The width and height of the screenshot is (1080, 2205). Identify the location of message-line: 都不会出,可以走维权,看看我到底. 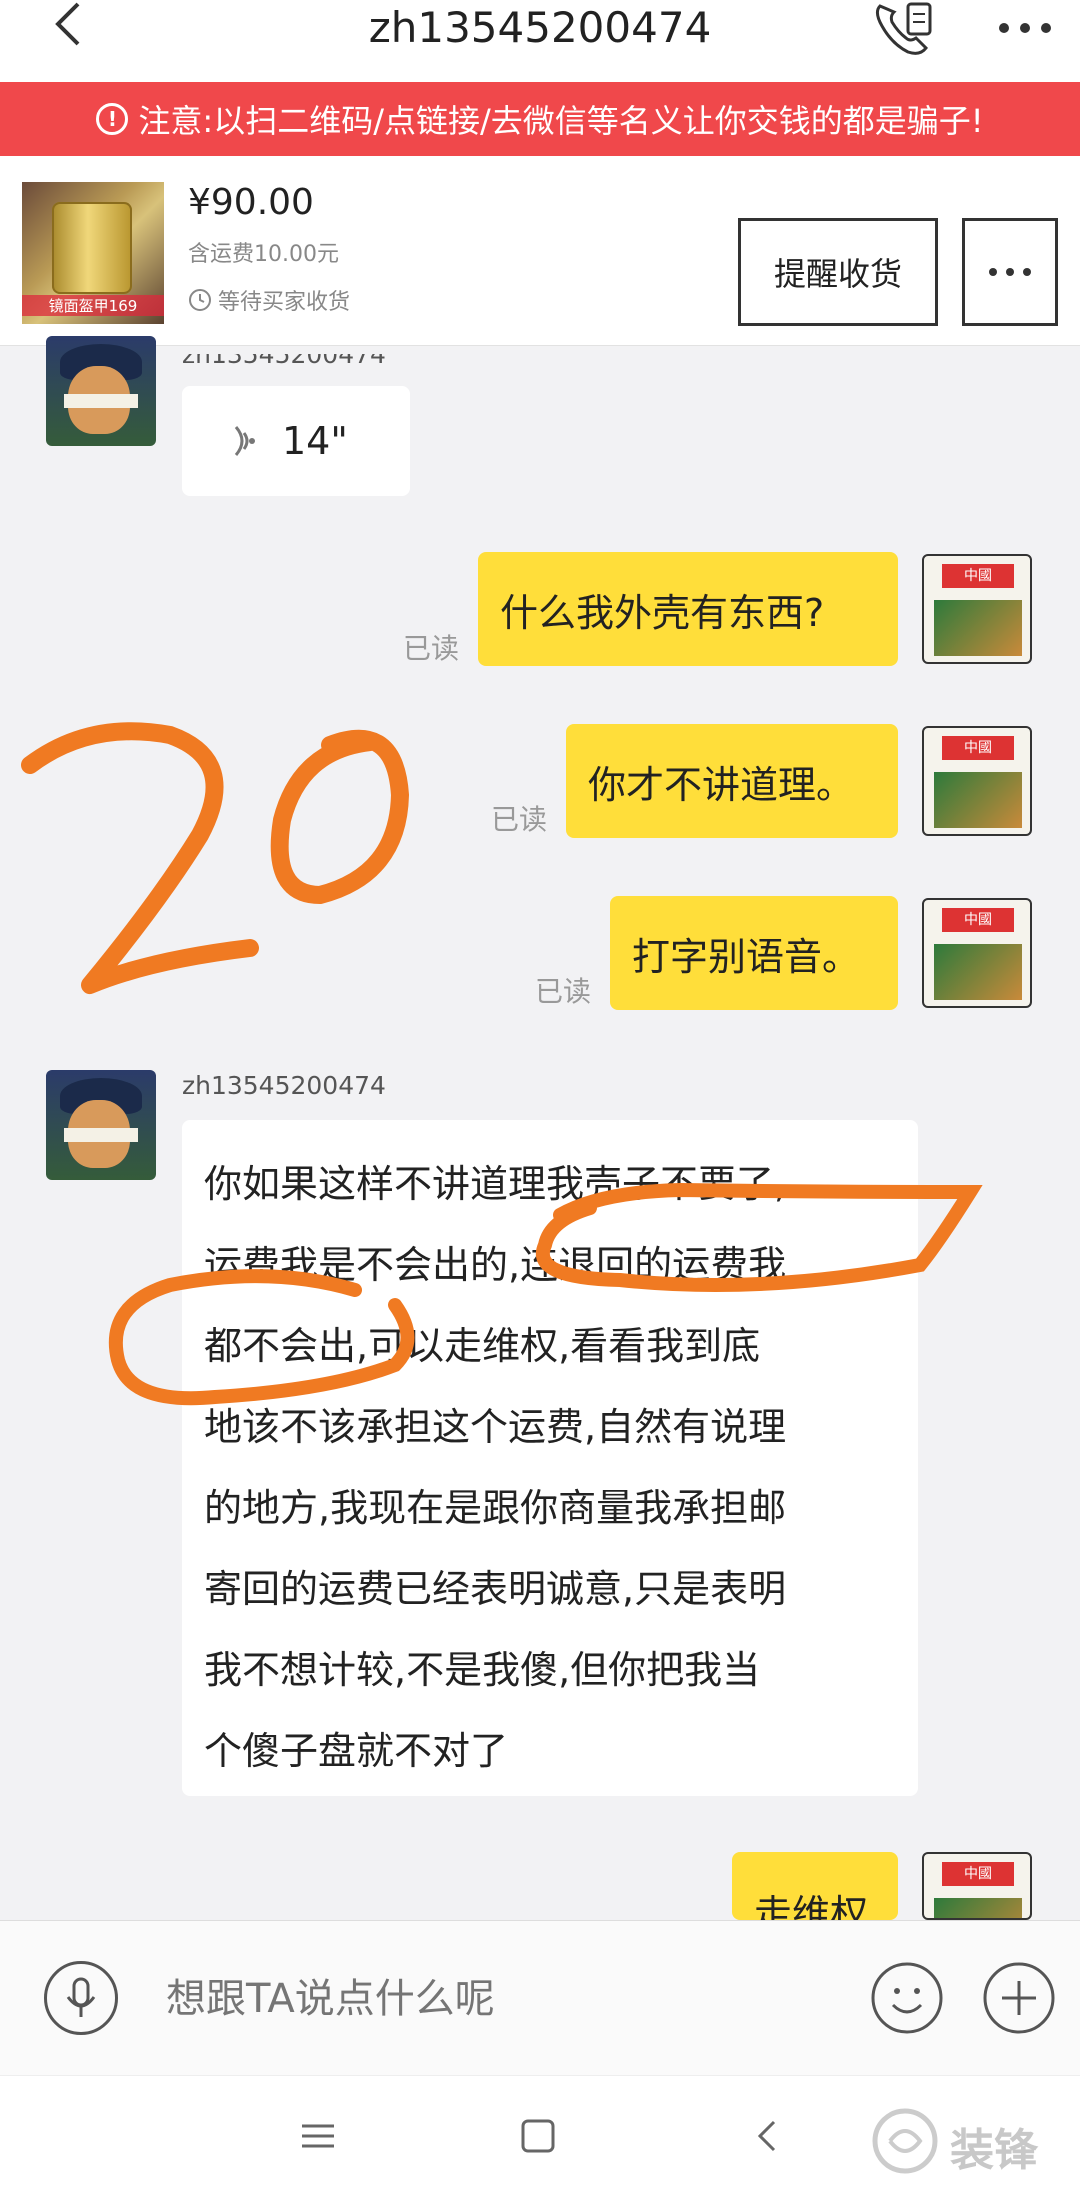
(482, 1346).